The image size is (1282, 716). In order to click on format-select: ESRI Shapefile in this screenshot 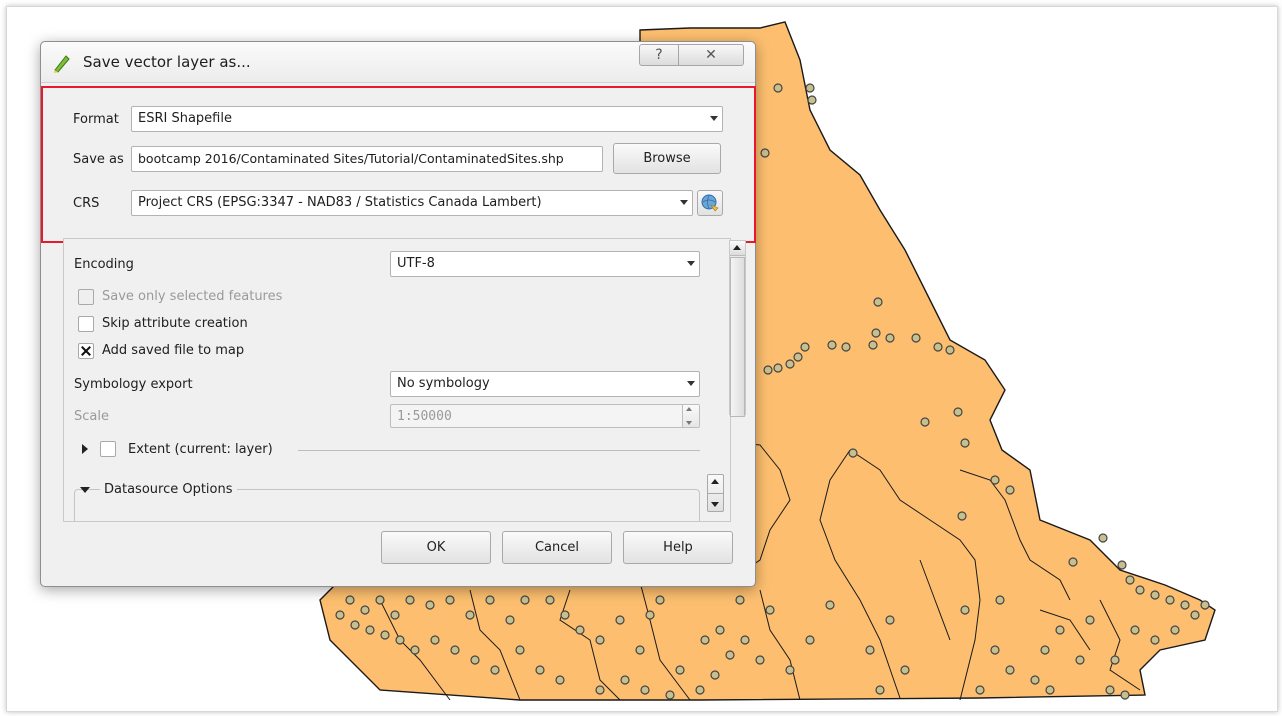, I will do `click(427, 119)`.